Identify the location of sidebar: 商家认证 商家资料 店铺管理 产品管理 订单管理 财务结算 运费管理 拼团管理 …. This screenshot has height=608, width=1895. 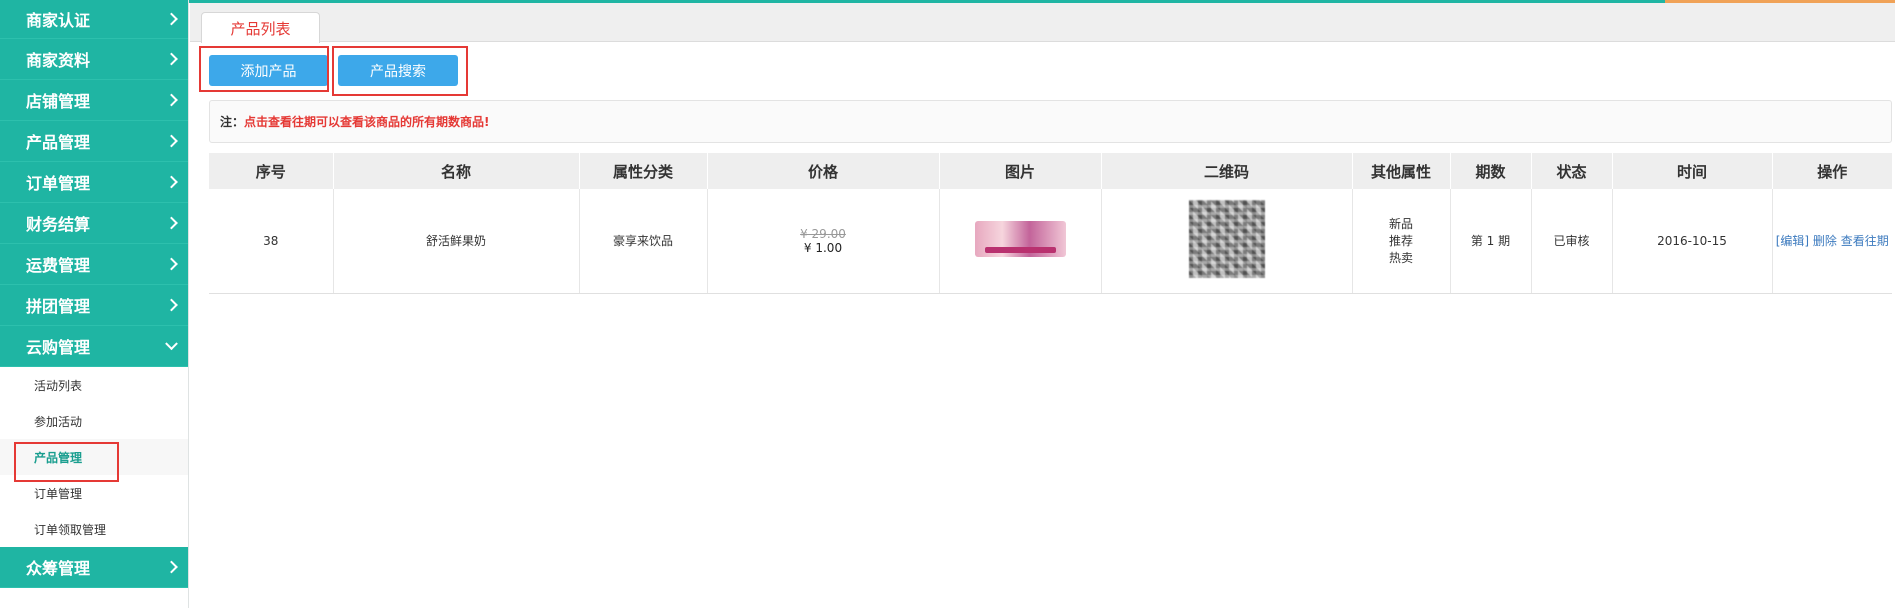
(94, 304).